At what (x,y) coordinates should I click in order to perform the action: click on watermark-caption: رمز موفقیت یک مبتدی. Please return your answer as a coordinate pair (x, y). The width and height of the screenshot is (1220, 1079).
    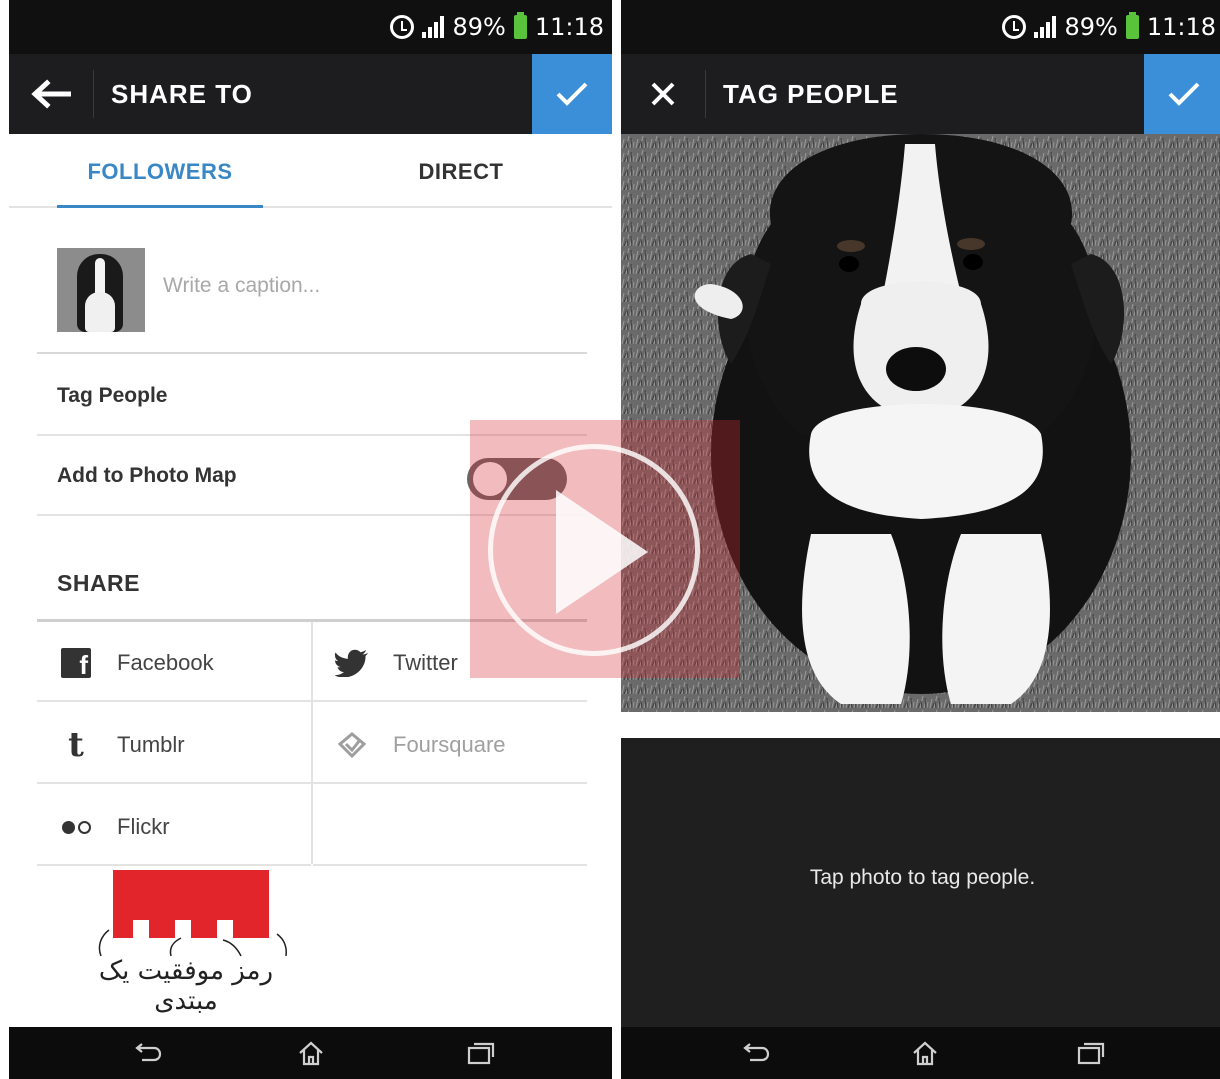
    Looking at the image, I should click on (186, 986).